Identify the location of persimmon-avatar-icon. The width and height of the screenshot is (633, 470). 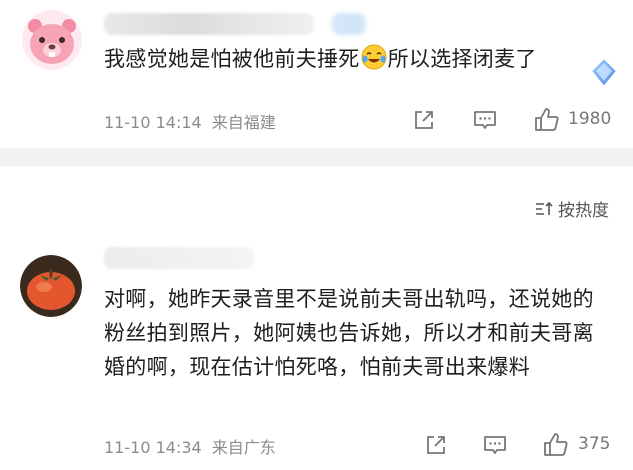
(51, 286).